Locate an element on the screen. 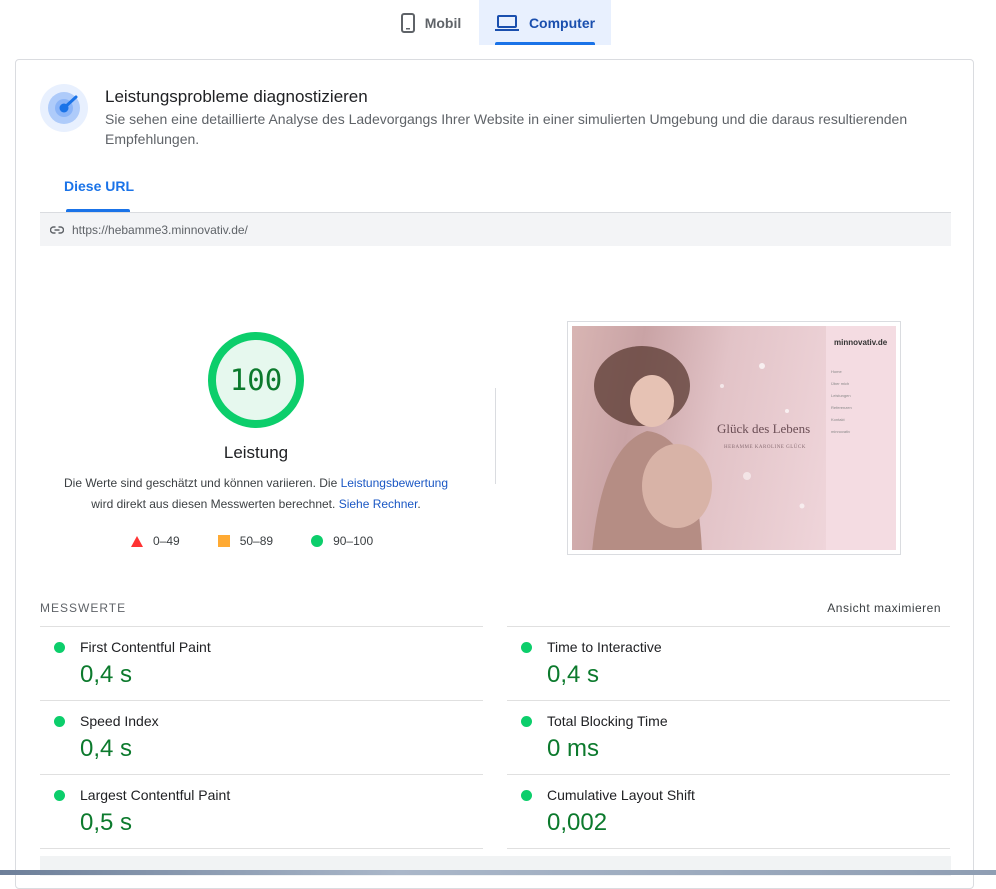  expand-view-toggle: Ansicht maximieren is located at coordinates (884, 608).